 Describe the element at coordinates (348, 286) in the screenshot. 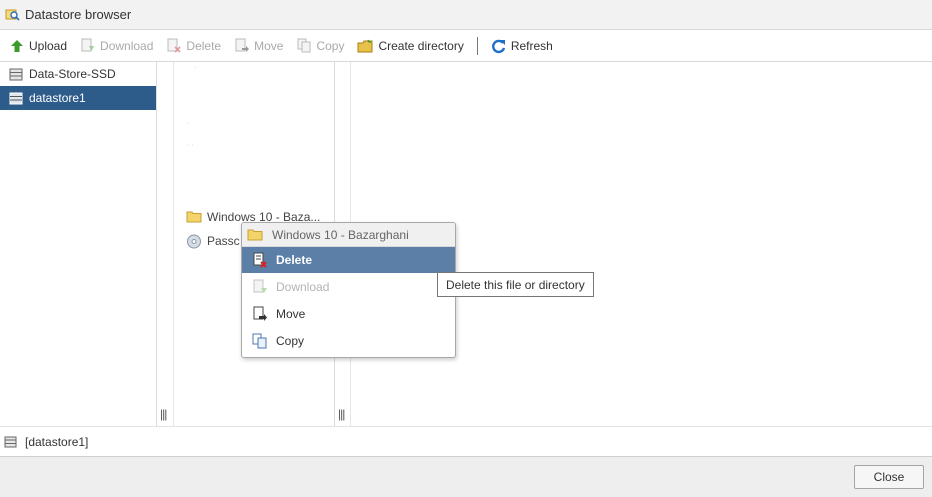

I see `context-menu-item-download: Download` at that location.